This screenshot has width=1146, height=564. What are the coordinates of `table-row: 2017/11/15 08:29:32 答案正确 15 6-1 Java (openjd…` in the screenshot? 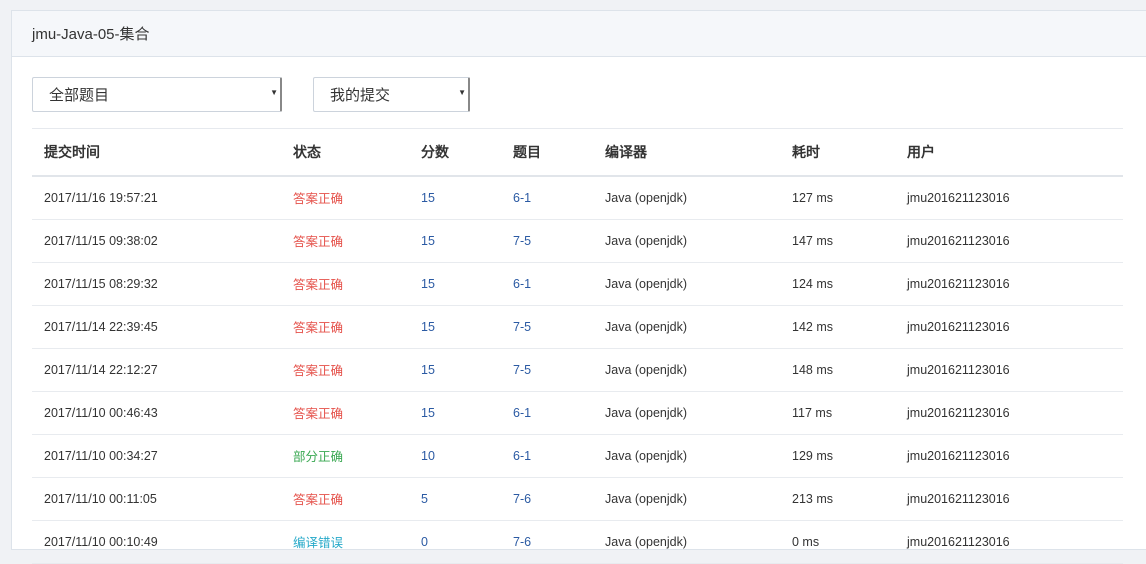 It's located at (577, 284).